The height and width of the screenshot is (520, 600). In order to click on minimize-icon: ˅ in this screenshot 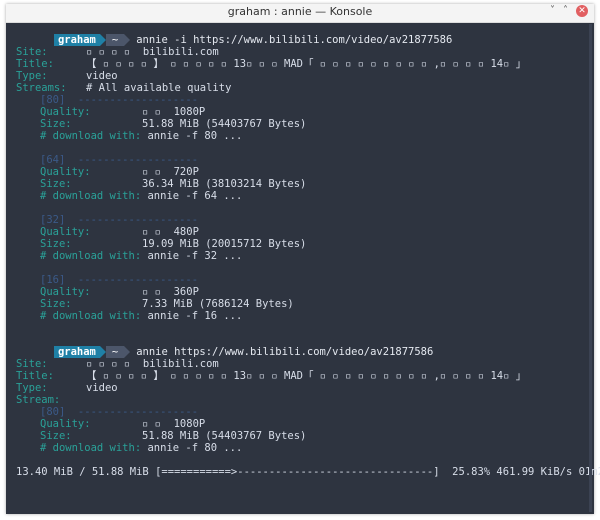, I will do `click(552, 11)`.